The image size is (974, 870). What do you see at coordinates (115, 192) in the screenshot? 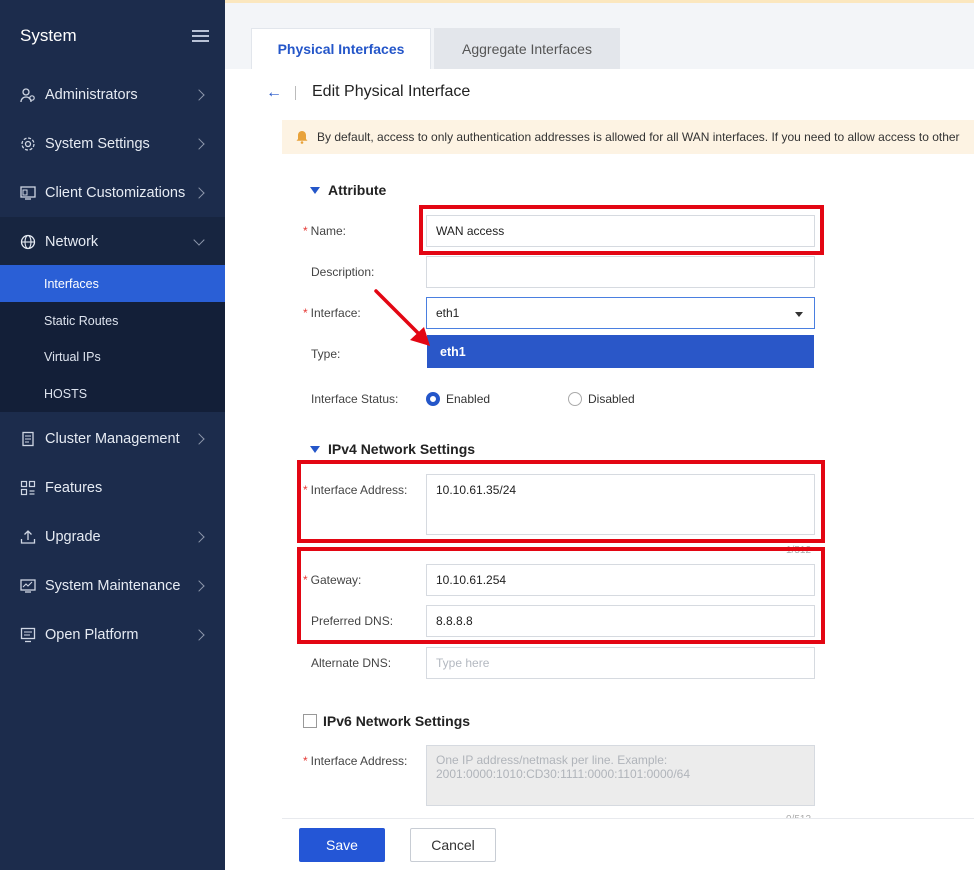
I see `sidebar-item-label: Client Customizations` at bounding box center [115, 192].